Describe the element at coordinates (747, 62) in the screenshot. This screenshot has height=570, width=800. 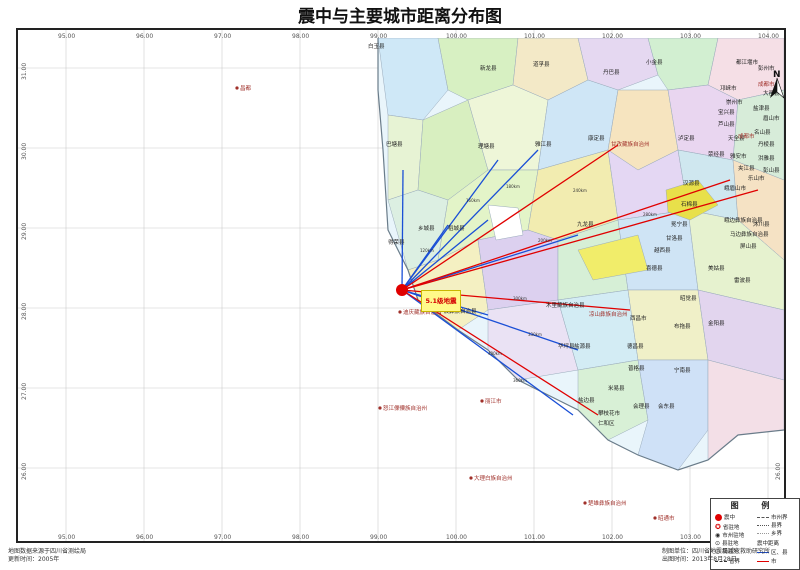
I see `county-label: 都江堰市` at that location.